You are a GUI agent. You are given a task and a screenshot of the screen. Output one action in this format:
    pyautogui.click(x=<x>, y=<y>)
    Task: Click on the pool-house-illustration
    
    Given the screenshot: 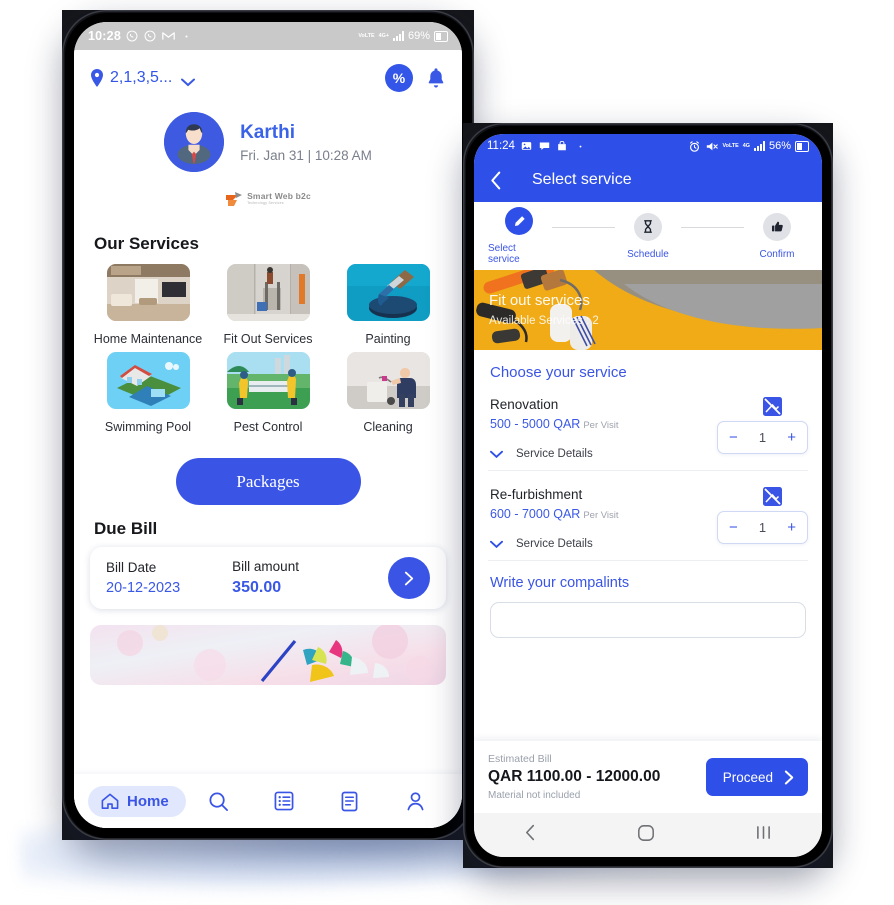 What is the action you would take?
    pyautogui.click(x=148, y=380)
    